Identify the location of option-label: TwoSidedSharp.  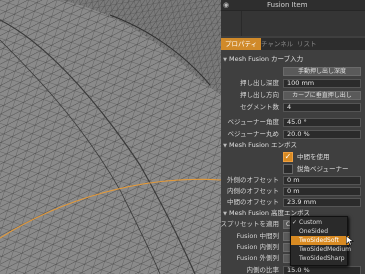
(322, 258).